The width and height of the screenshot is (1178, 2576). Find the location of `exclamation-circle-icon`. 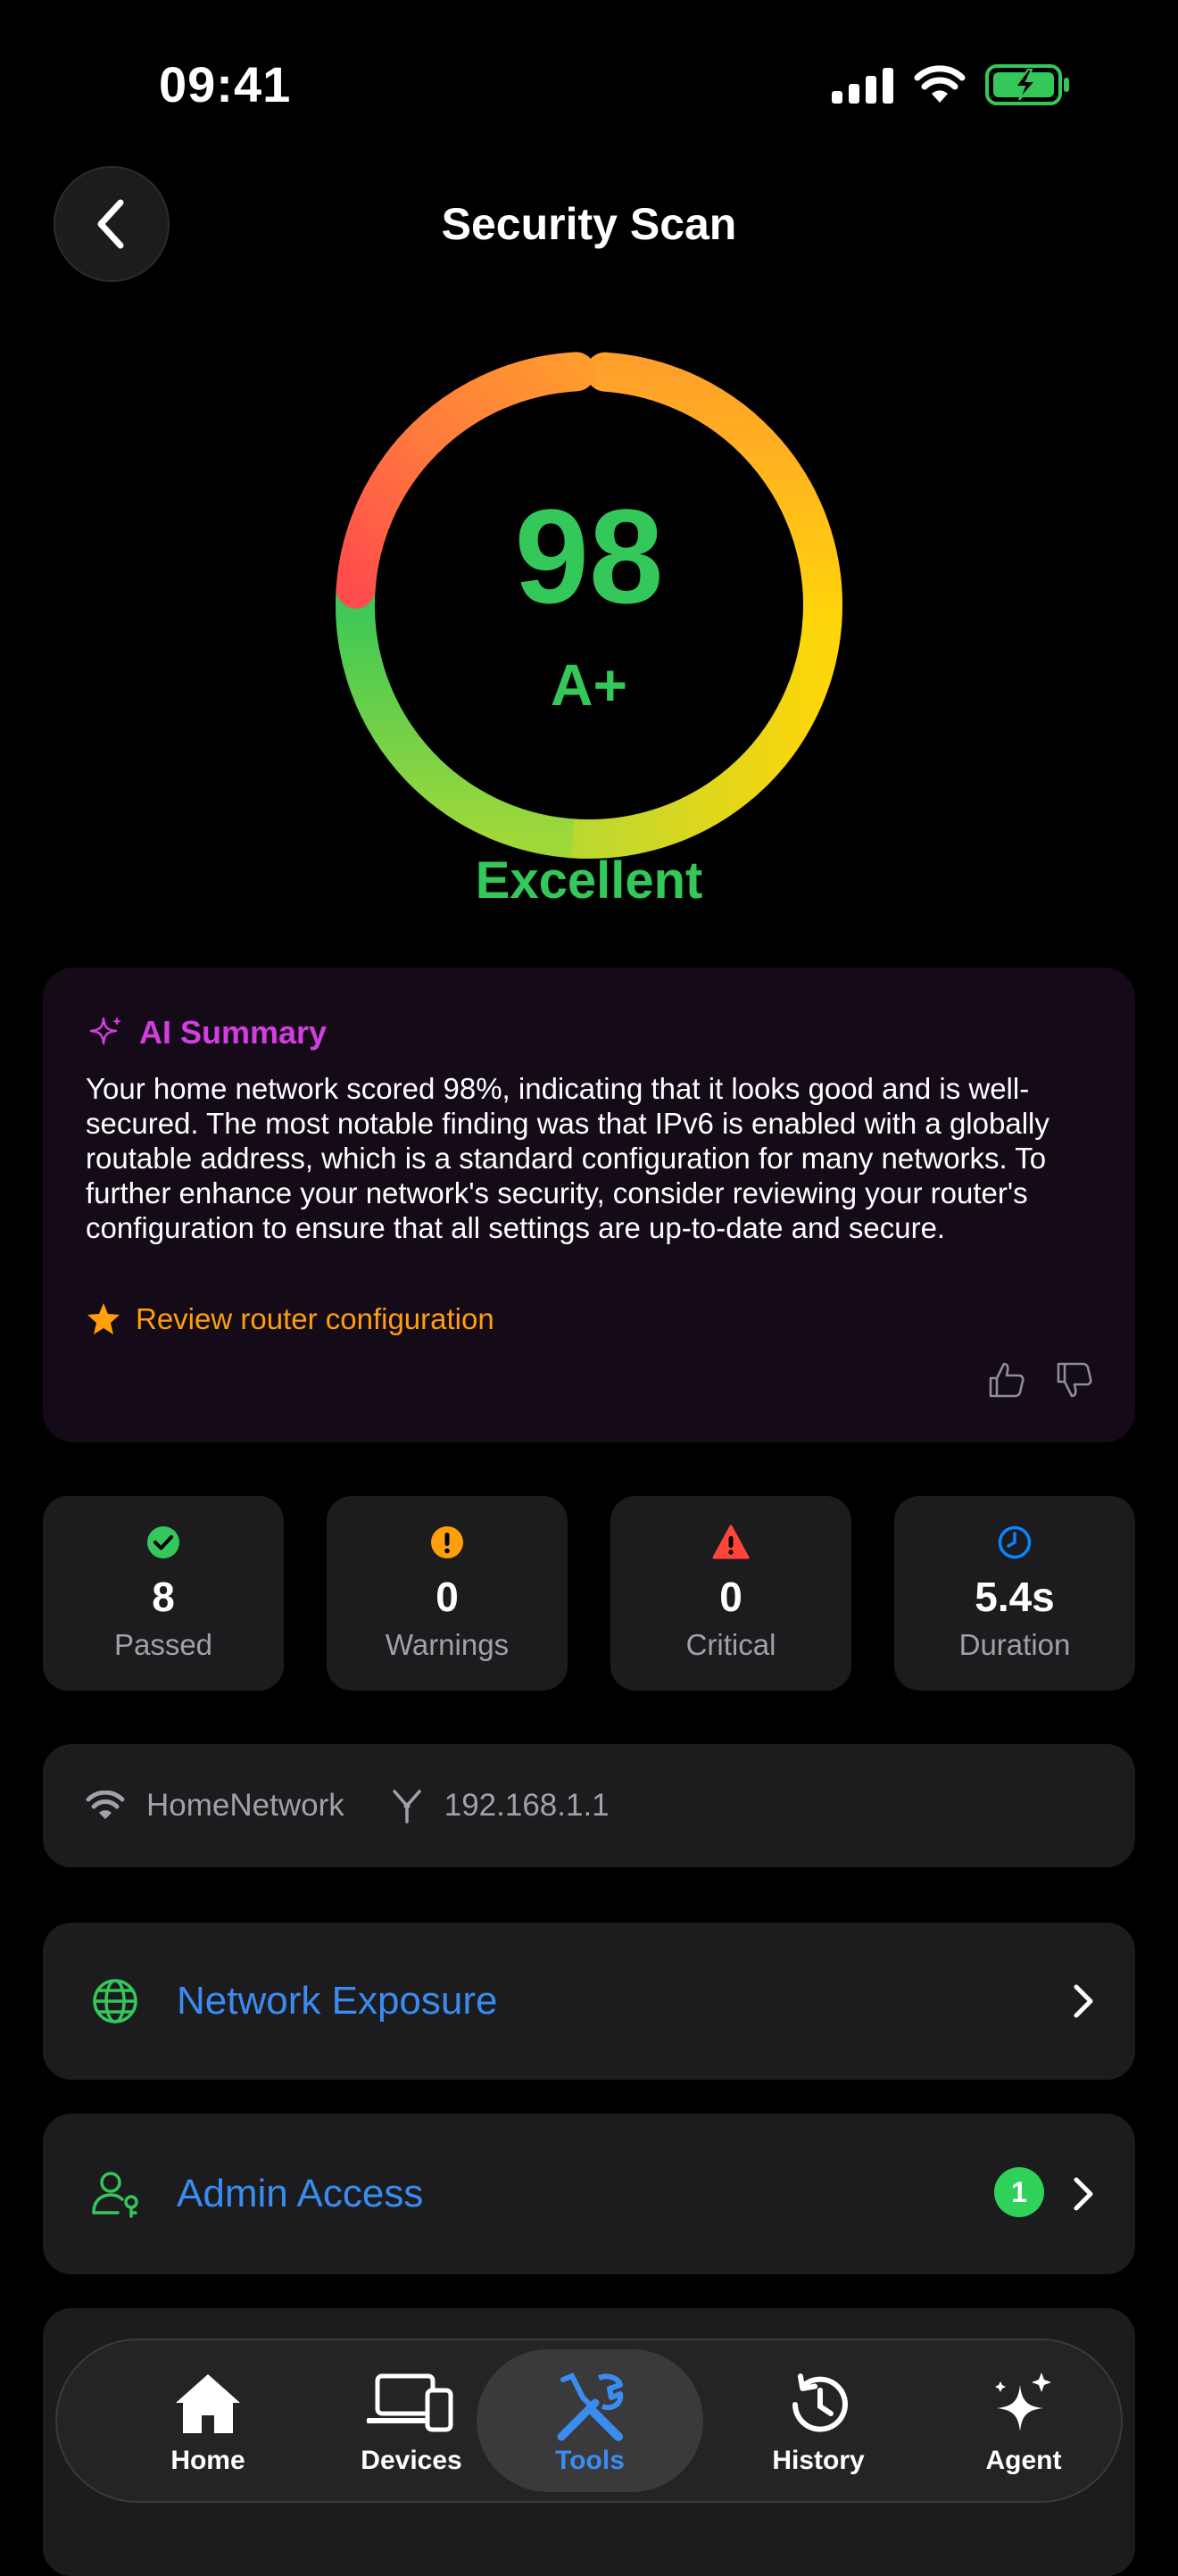

exclamation-circle-icon is located at coordinates (447, 1542).